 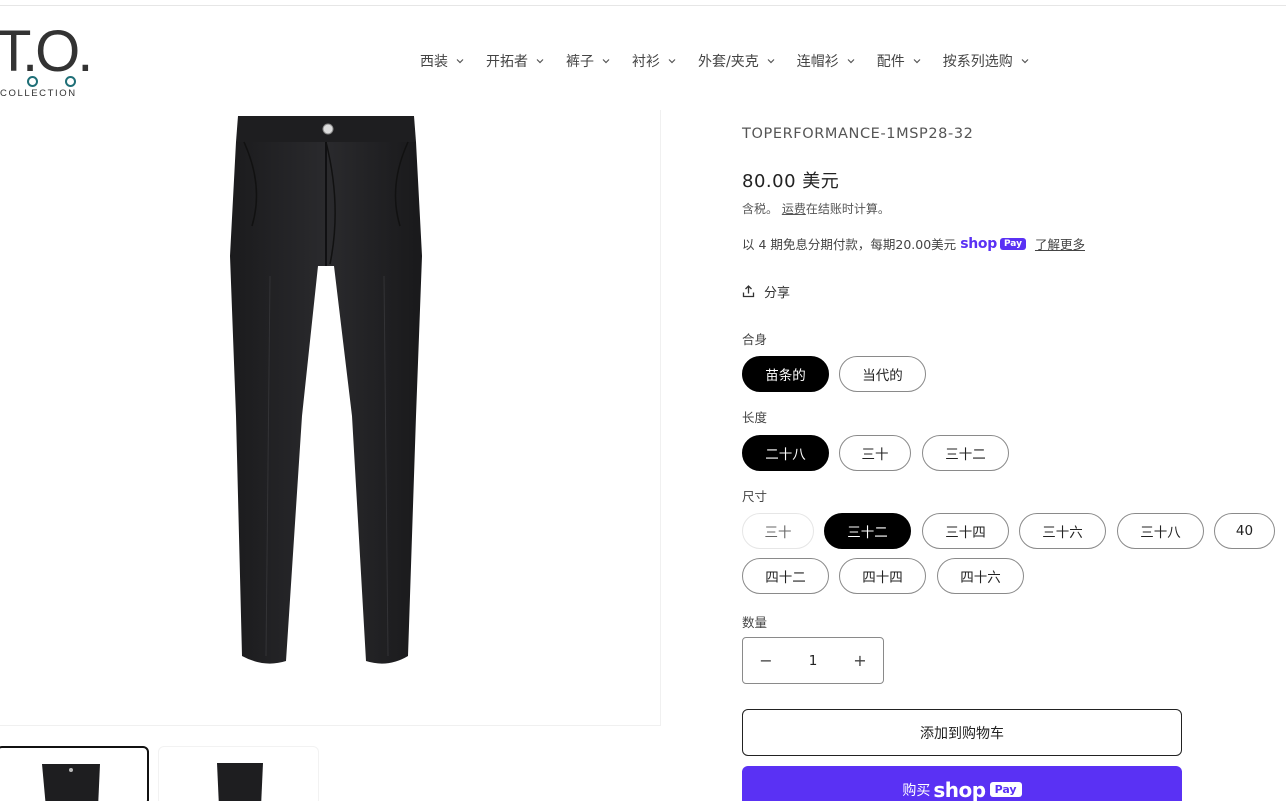 I want to click on brand-logo: T.O. COLLECTION, so click(x=46, y=59).